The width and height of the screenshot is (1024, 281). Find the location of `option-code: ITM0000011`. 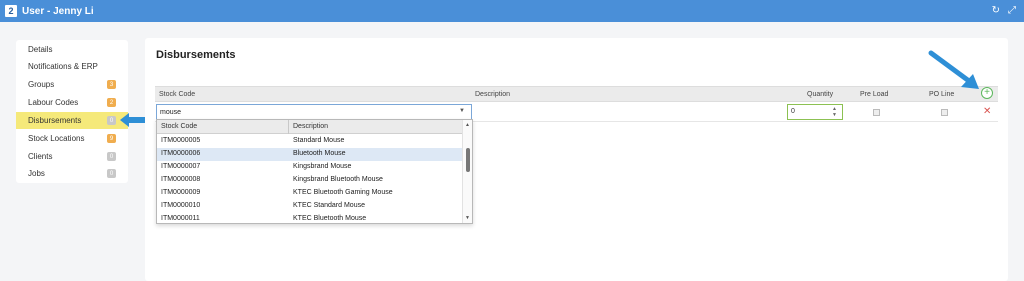

option-code: ITM0000011 is located at coordinates (180, 218).